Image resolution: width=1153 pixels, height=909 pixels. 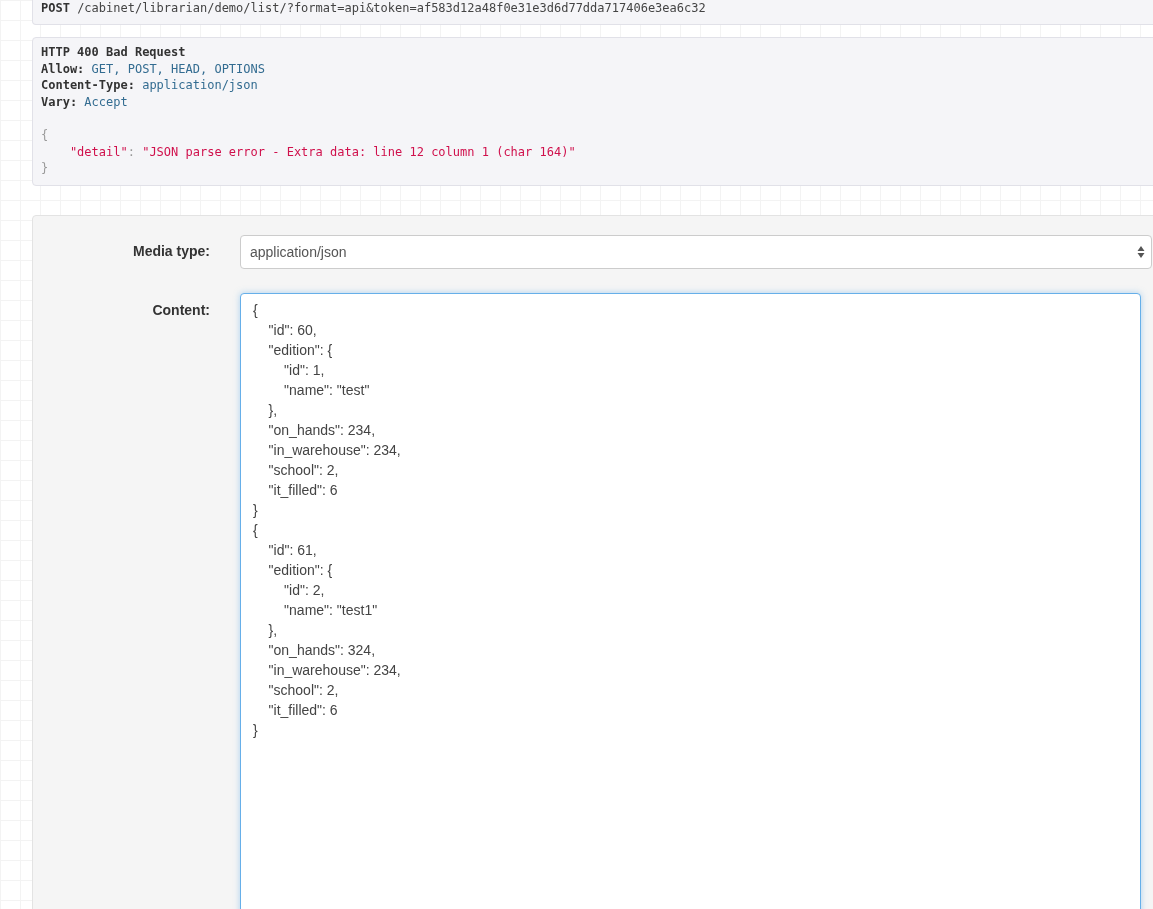 I want to click on header-value: Accept, so click(x=105, y=102).